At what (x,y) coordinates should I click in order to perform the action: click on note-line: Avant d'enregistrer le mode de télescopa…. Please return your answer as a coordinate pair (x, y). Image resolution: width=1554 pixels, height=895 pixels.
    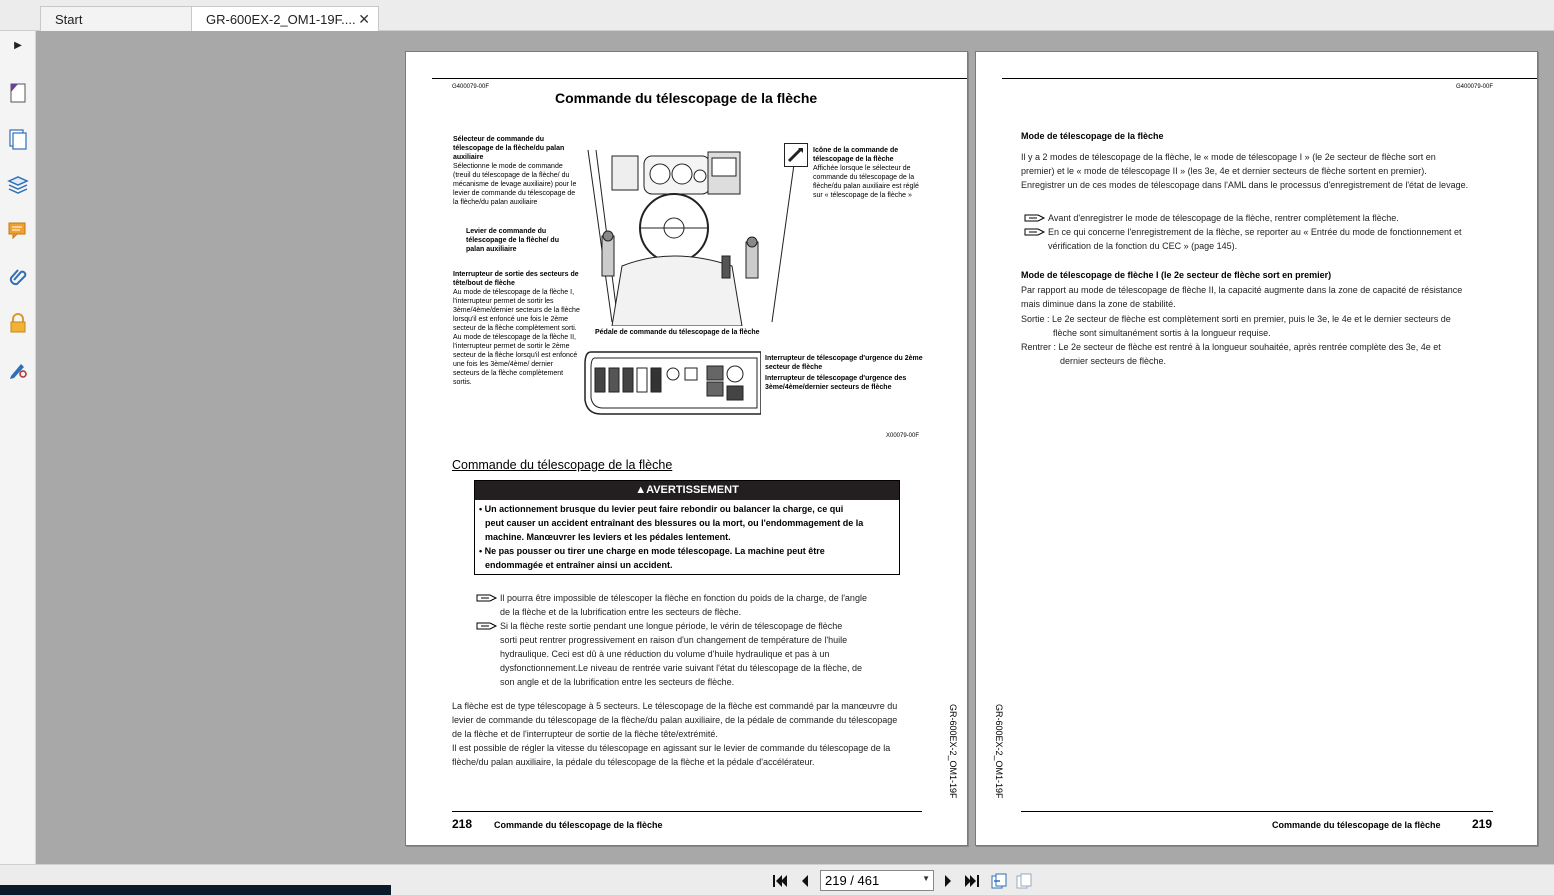
    Looking at the image, I should click on (1269, 218).